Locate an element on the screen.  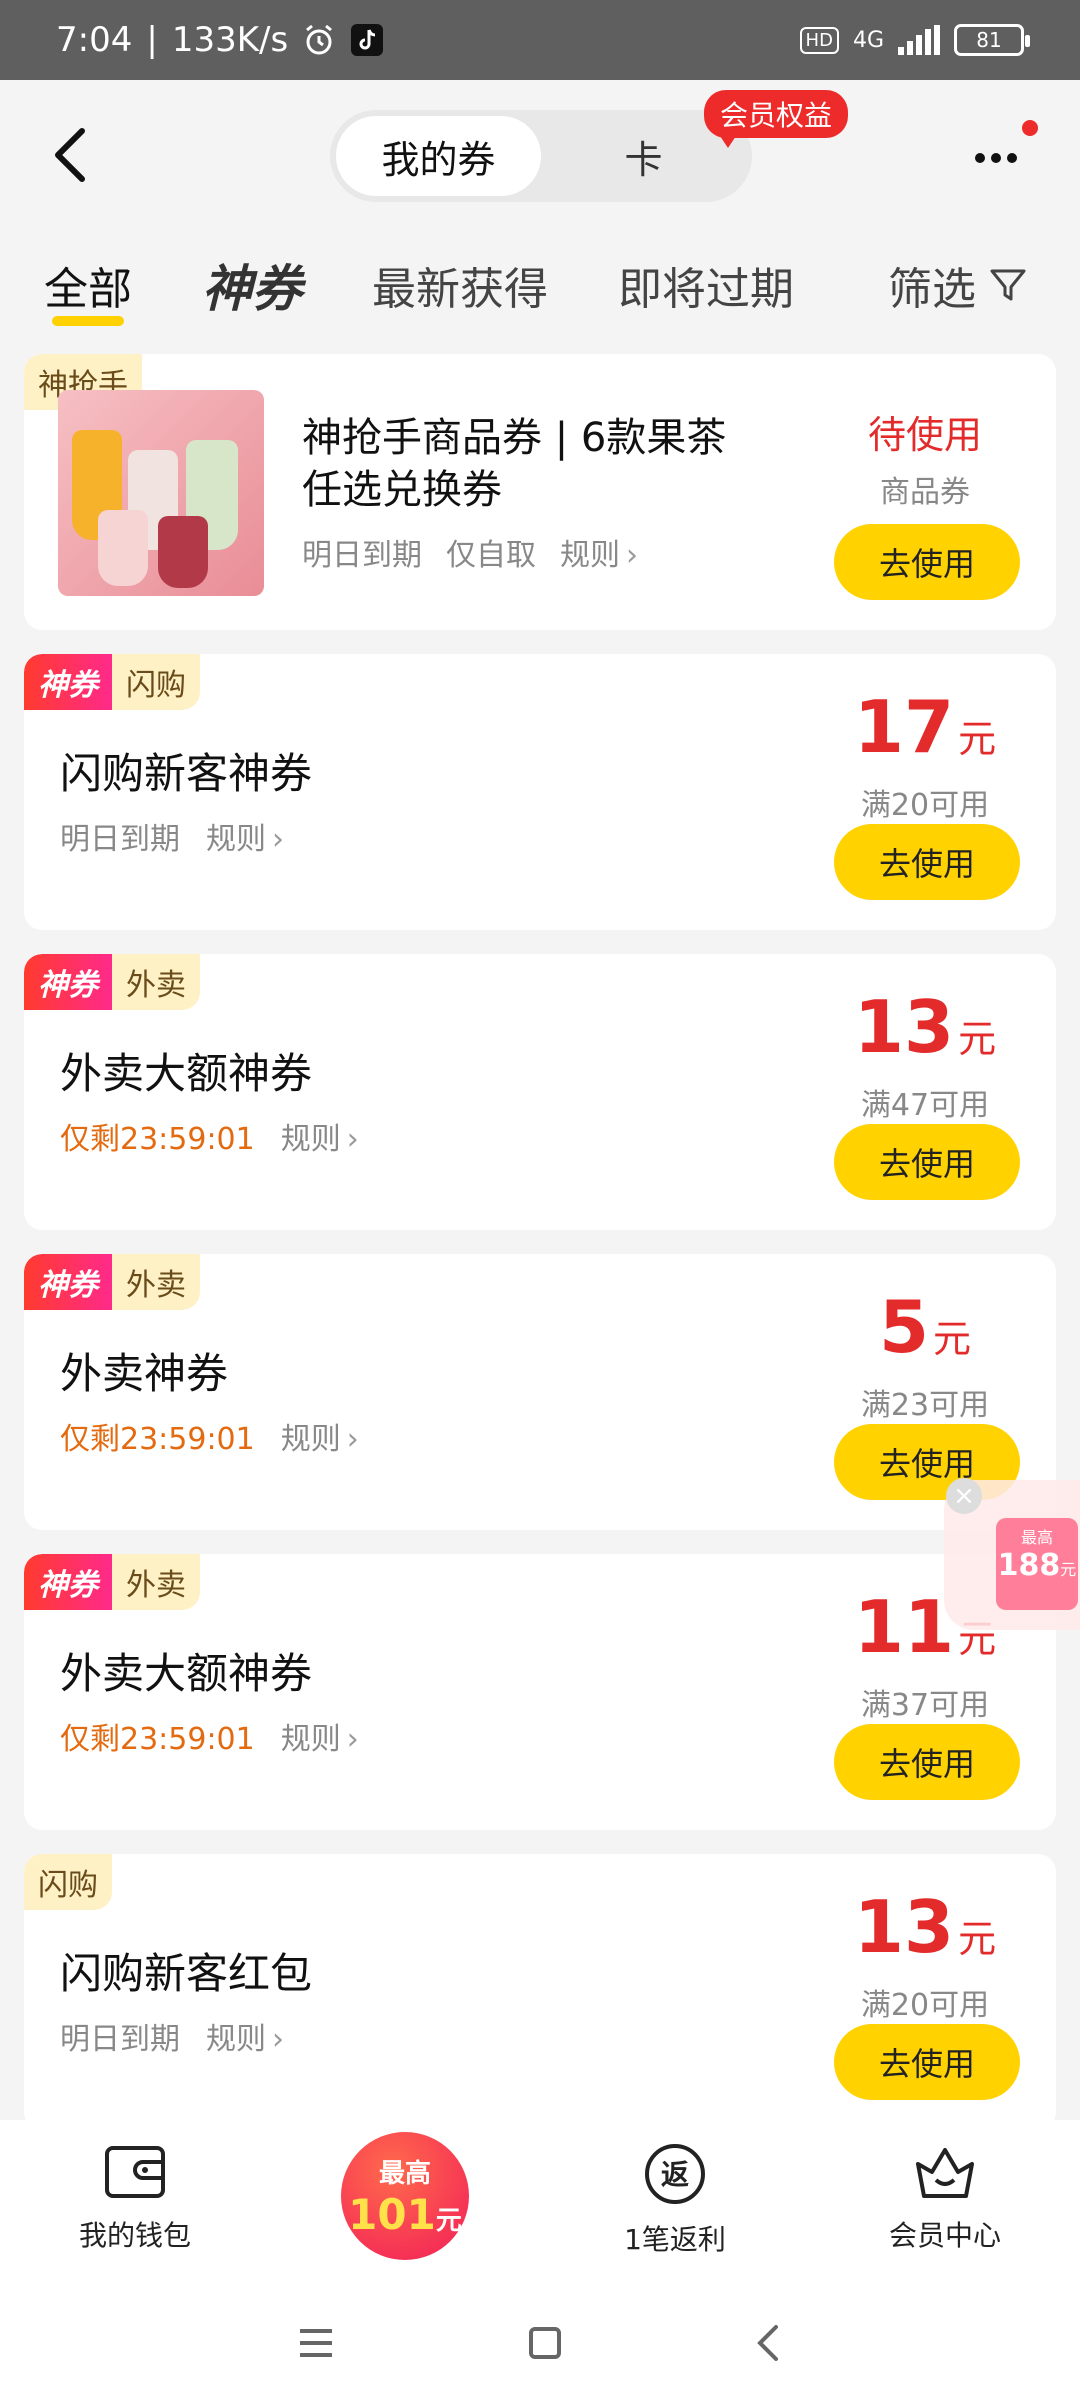
coupon-value: 13 元 满47可用 is located at coordinates (925, 1056).